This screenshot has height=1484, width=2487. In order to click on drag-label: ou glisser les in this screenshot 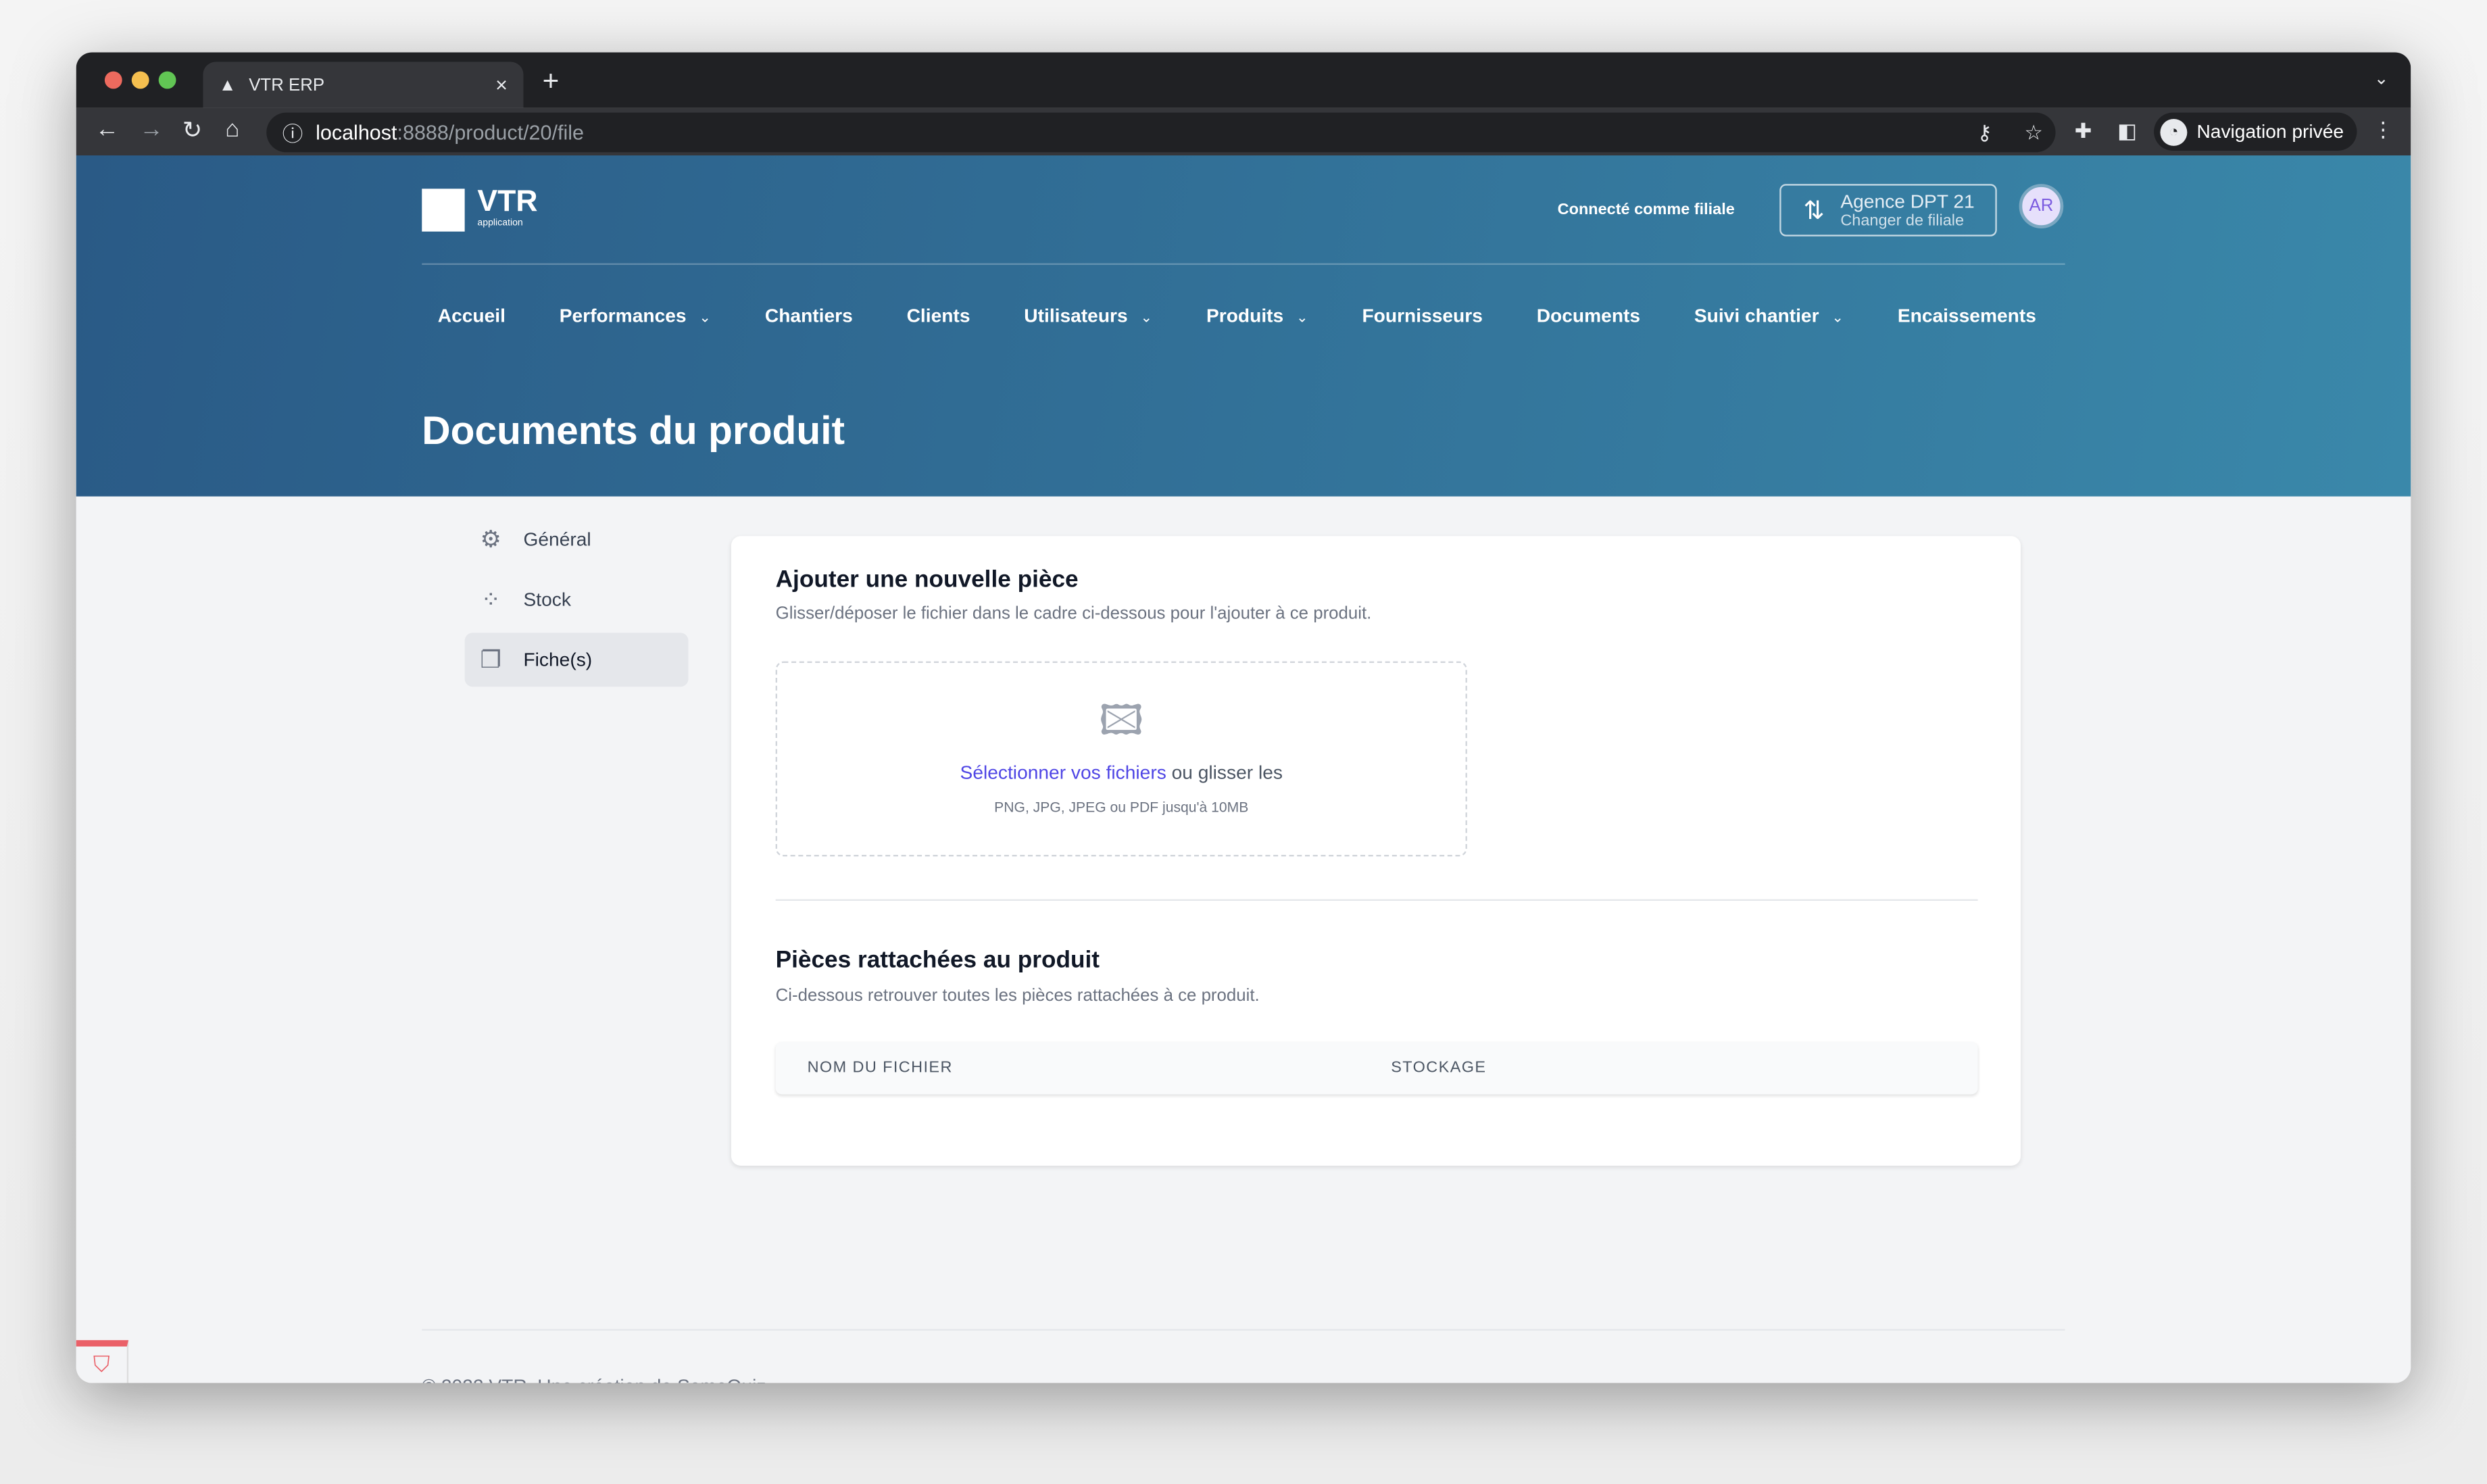, I will do `click(1224, 772)`.